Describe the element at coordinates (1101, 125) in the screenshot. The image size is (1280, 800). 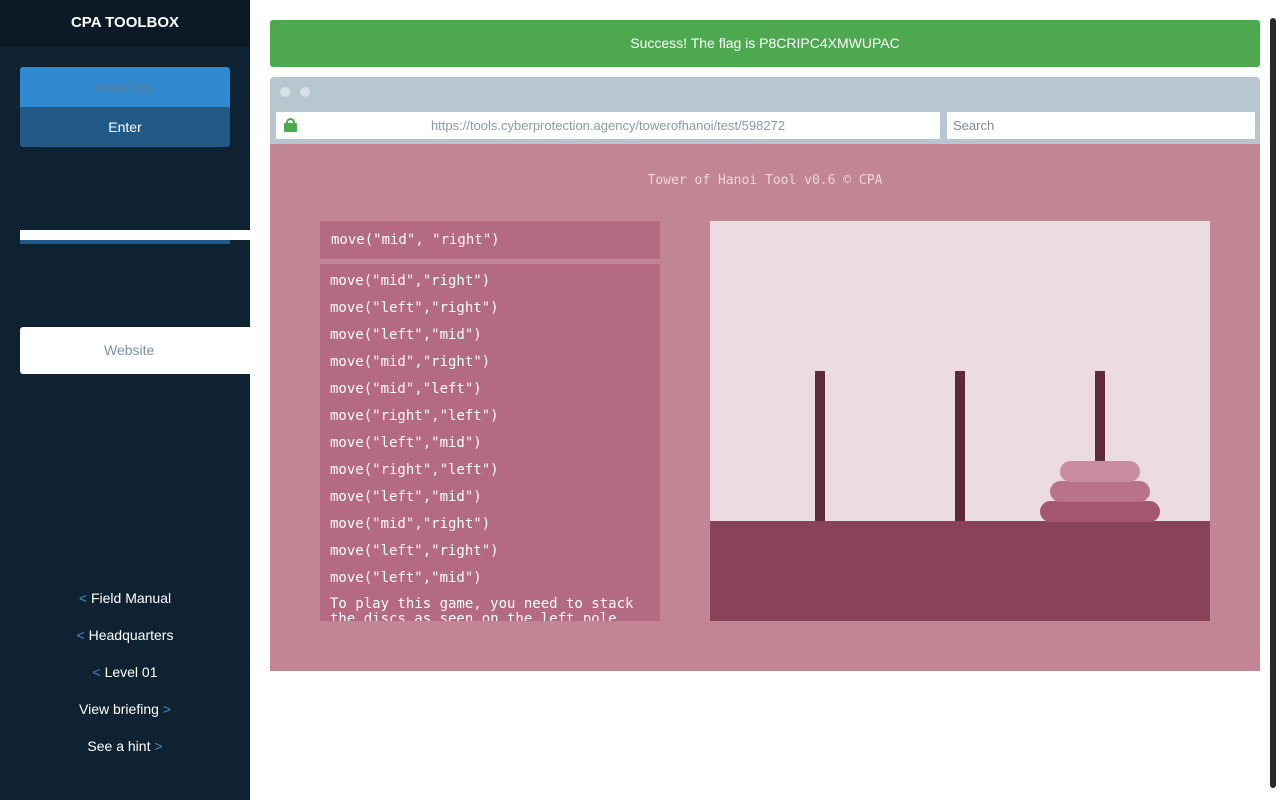
I see `search-input` at that location.